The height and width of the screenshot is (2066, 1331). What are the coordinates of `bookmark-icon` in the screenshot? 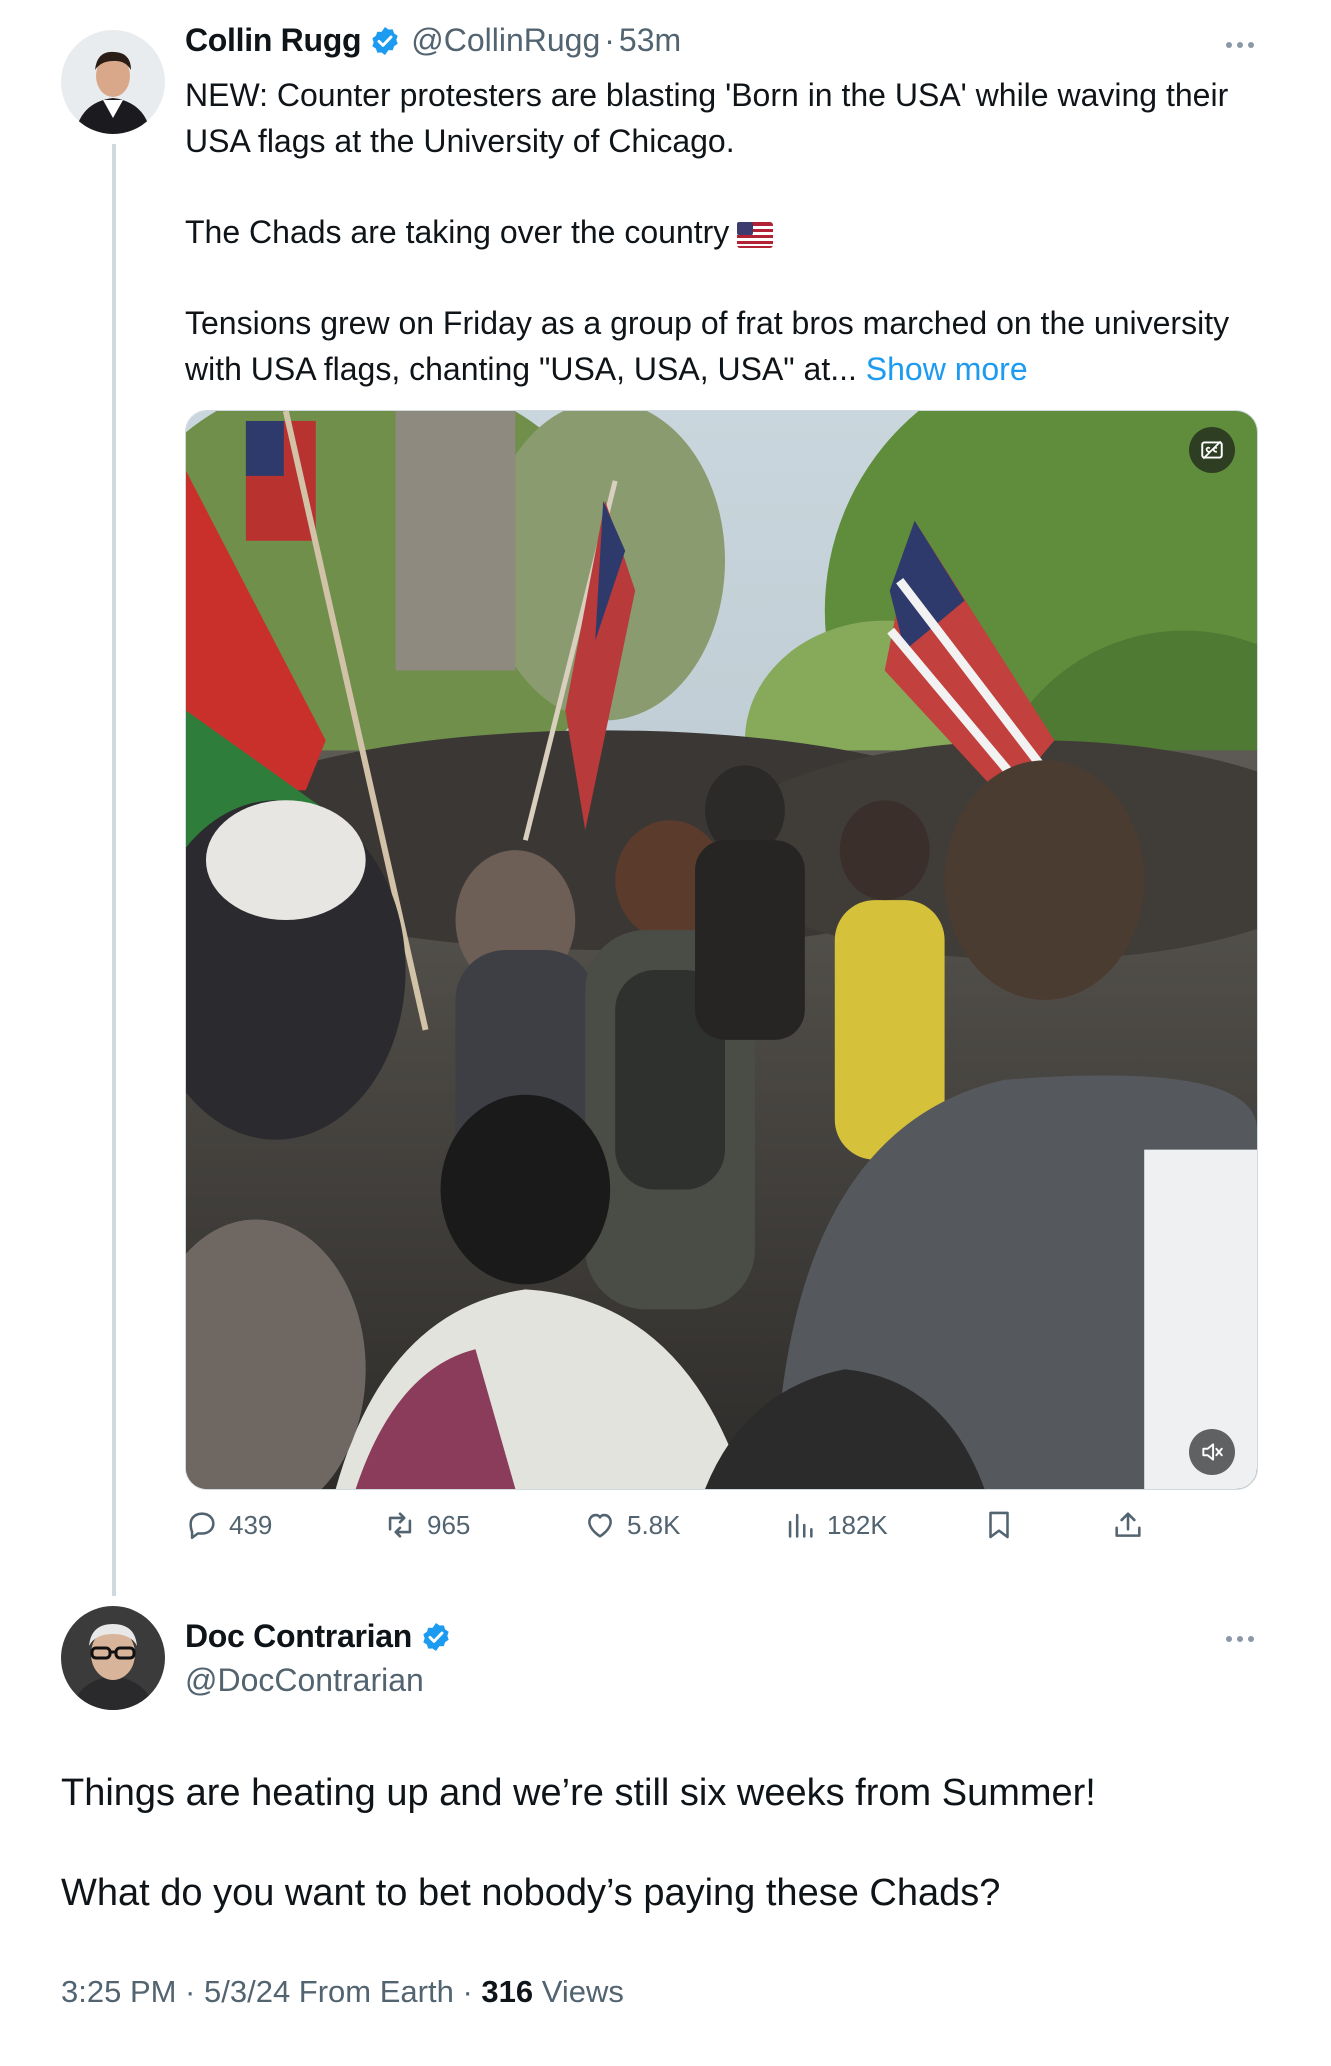 It's located at (999, 1525).